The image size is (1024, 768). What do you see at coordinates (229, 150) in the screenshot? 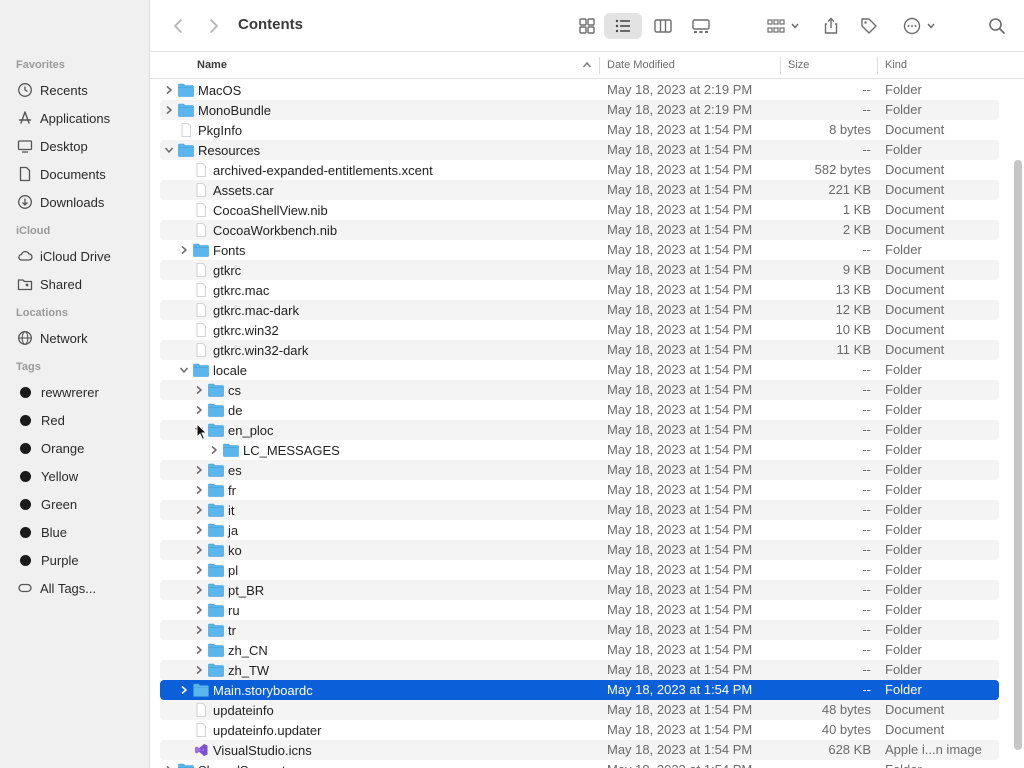
I see `file-name: Resources` at bounding box center [229, 150].